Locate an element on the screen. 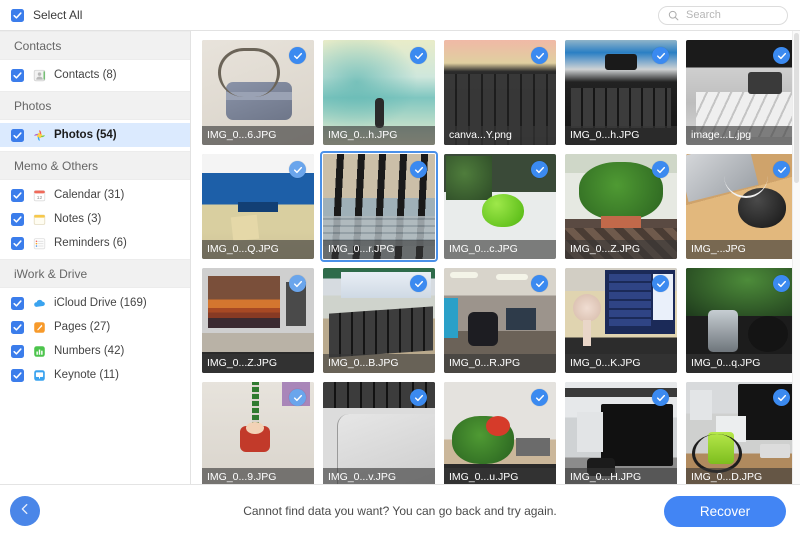 This screenshot has height=537, width=800. thumbnail-item: IMG_0...c.JPG is located at coordinates (500, 206).